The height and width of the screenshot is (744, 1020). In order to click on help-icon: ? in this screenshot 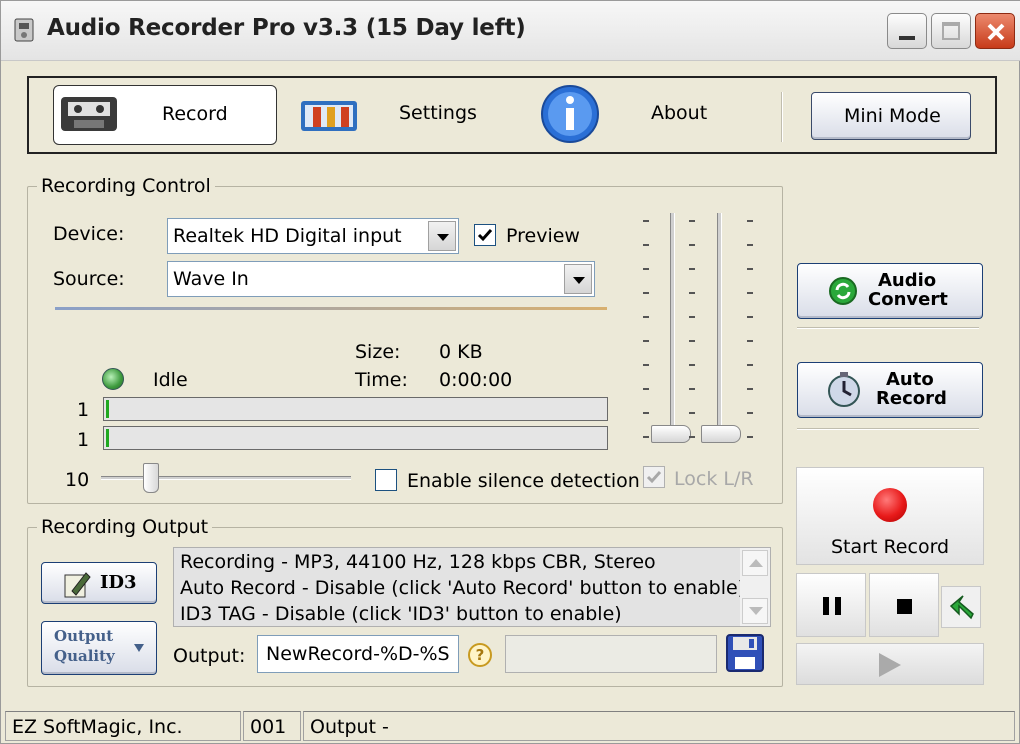, I will do `click(480, 655)`.